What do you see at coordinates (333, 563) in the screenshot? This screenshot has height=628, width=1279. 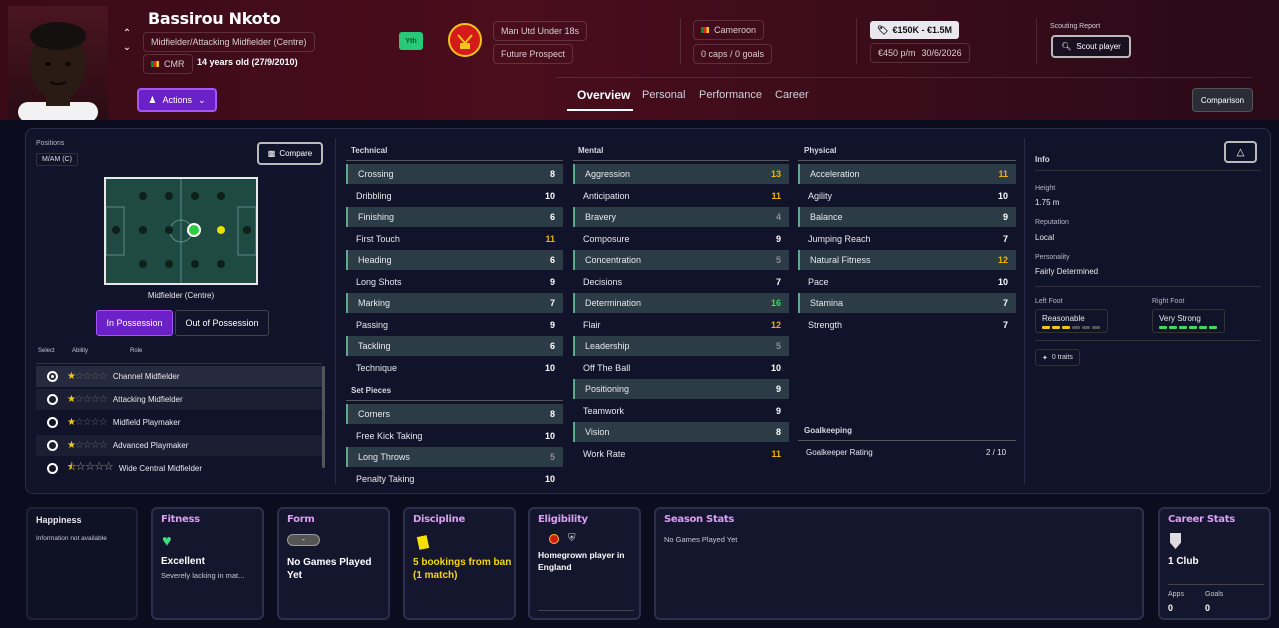 I see `form-card: Form - No Games Played Yet` at bounding box center [333, 563].